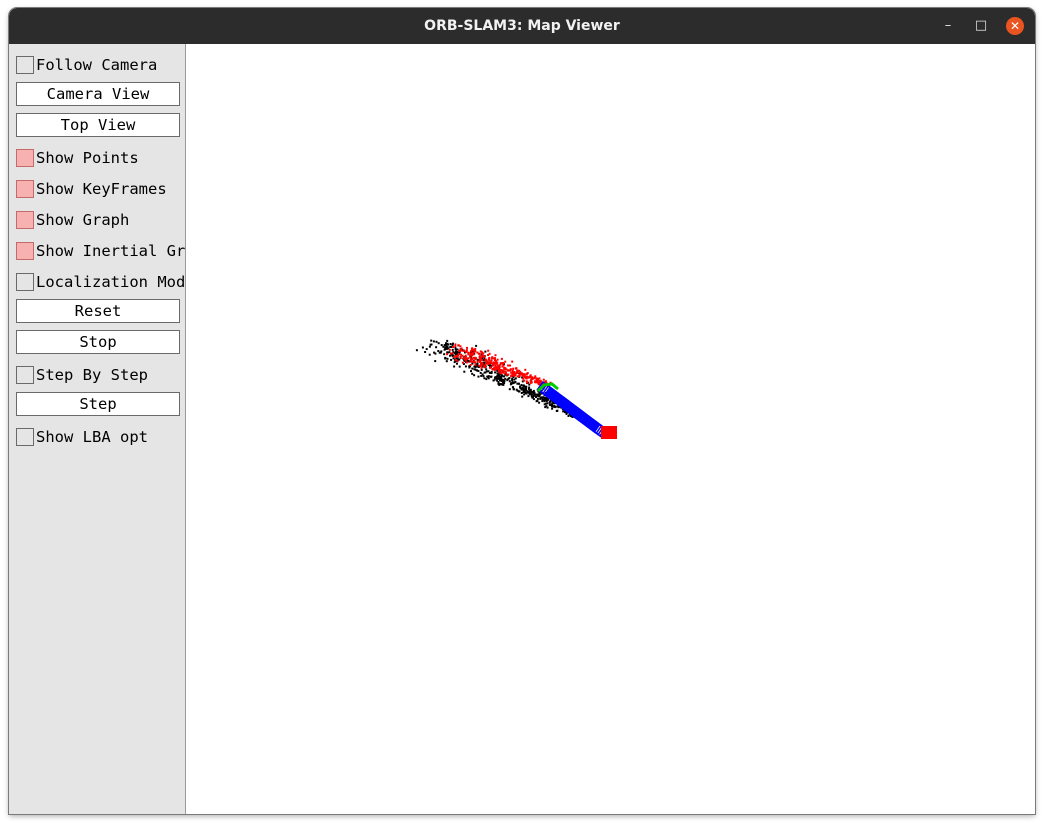 The image size is (1044, 823). I want to click on show-points-box, so click(25, 158).